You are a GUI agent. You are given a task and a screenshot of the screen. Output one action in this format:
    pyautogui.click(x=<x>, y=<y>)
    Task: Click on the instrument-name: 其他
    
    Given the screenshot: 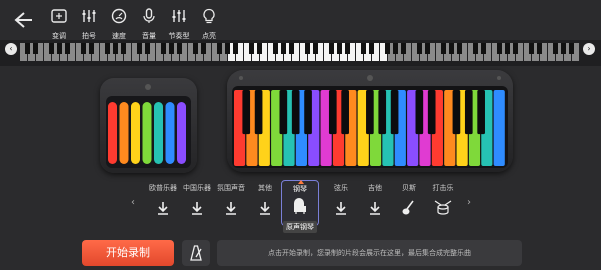 What is the action you would take?
    pyautogui.click(x=265, y=188)
    